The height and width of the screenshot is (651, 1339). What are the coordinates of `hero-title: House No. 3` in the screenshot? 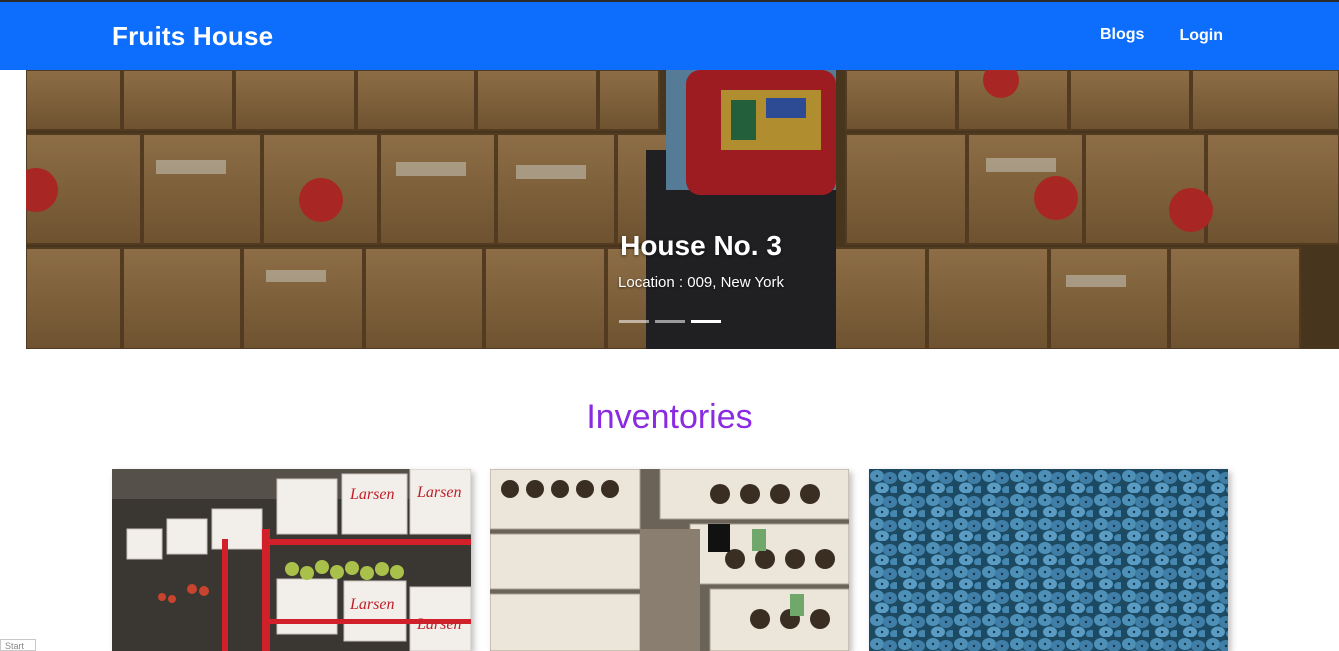 It's located at (701, 245).